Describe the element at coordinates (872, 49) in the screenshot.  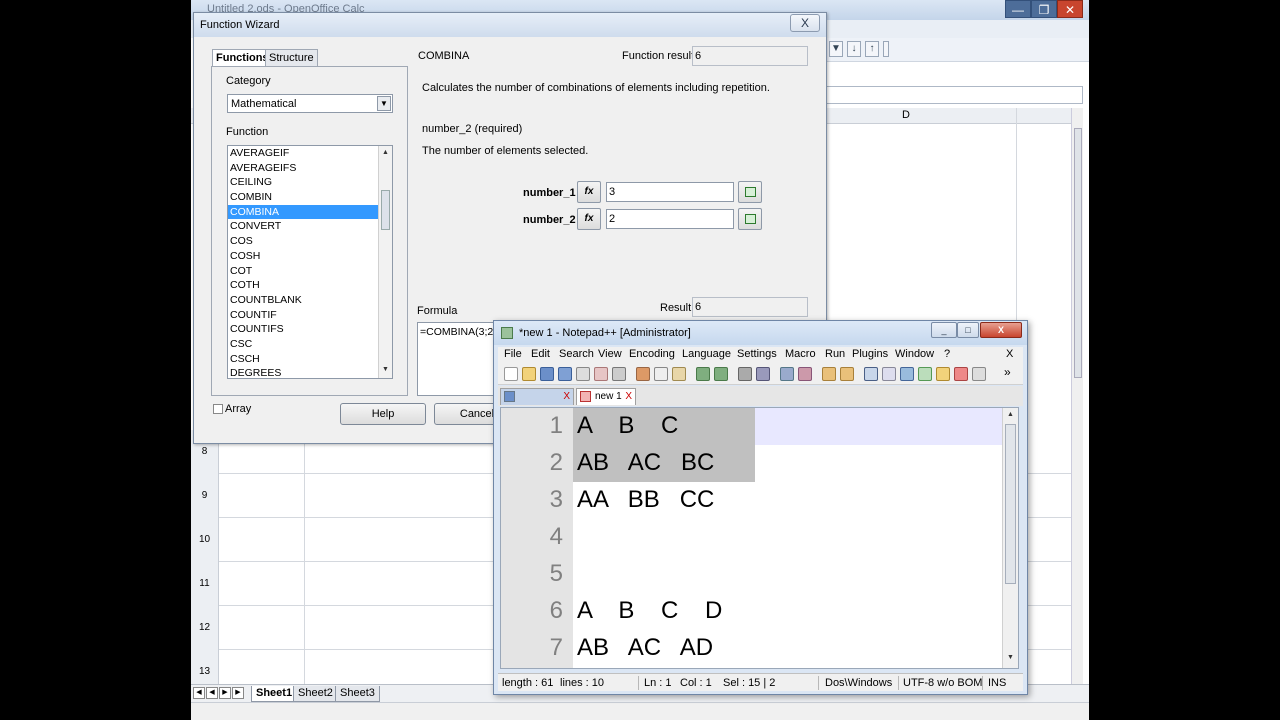
I see `sort-ascending-icon: ↑` at that location.